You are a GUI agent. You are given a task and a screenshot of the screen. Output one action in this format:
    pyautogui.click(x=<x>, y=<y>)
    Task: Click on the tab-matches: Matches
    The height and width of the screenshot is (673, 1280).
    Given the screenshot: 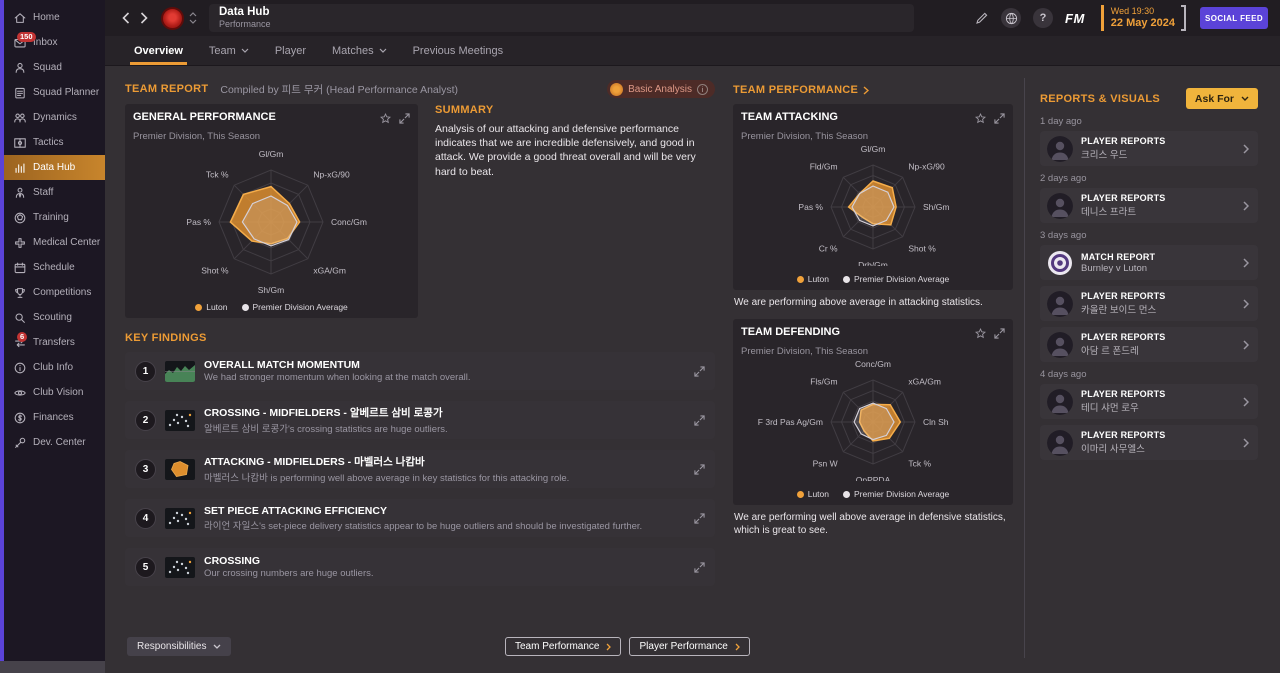 What is the action you would take?
    pyautogui.click(x=359, y=50)
    